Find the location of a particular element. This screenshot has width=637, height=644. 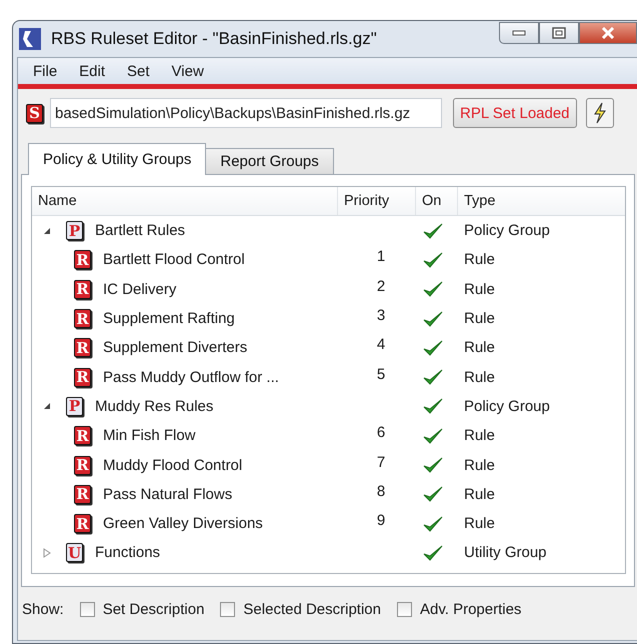

minimize-icon is located at coordinates (519, 33).